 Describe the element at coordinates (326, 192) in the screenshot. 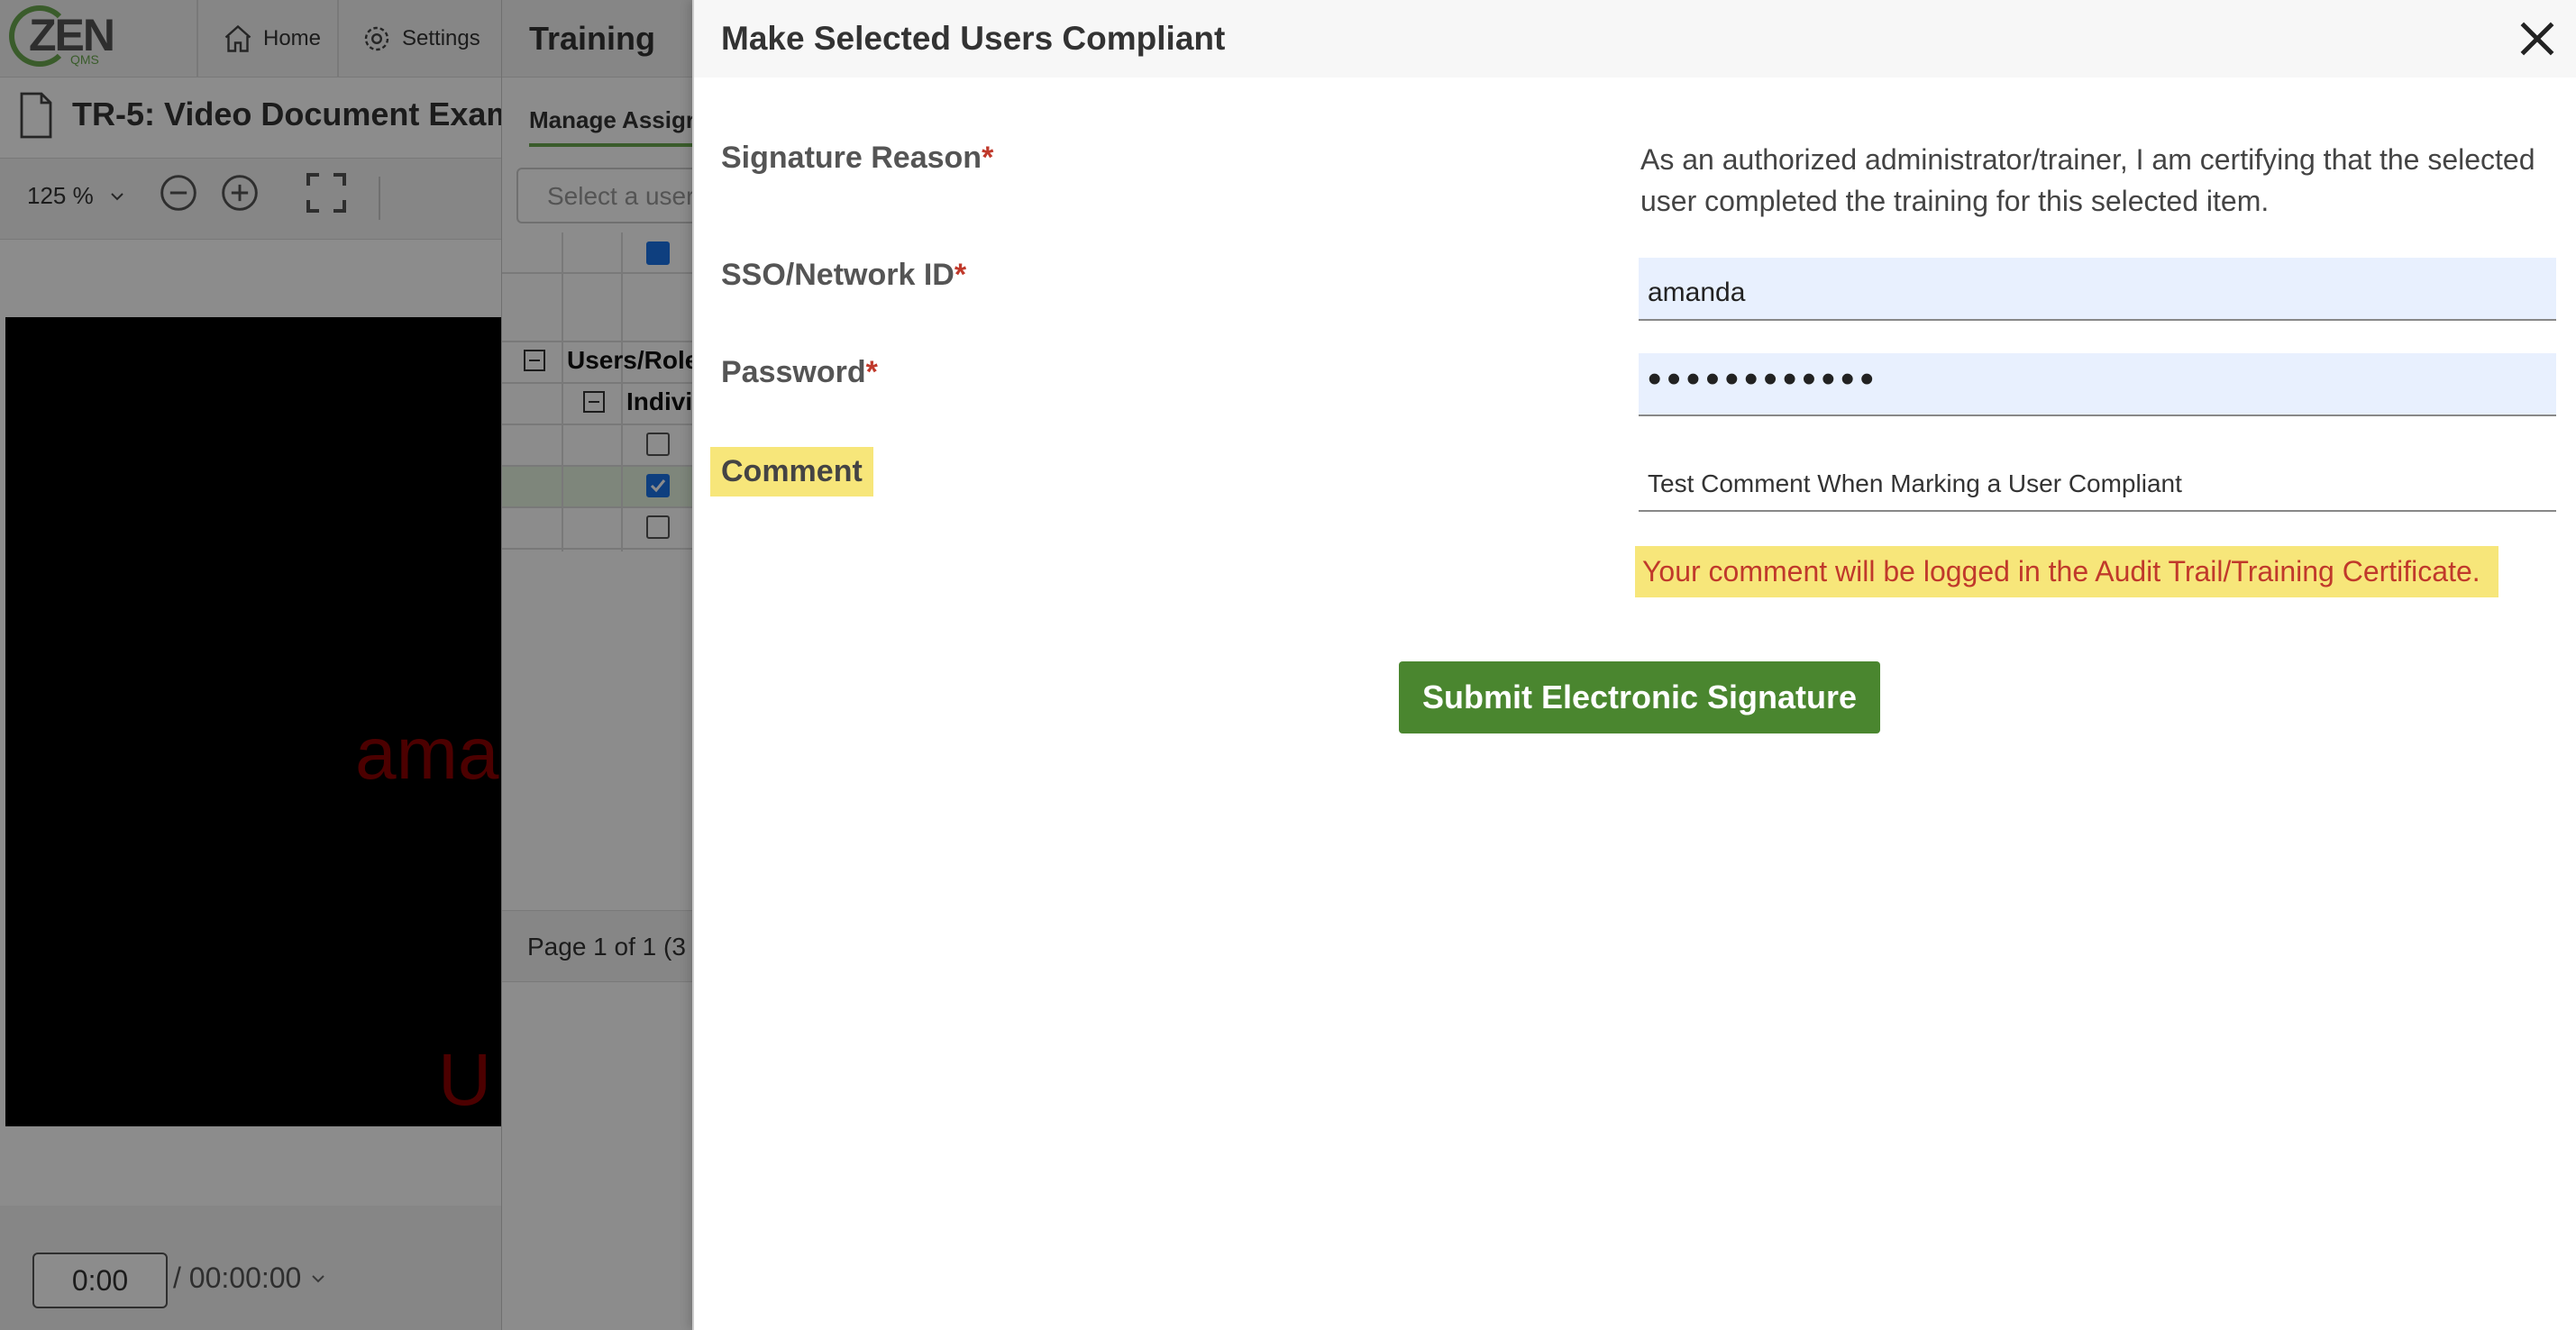

I see `fullscreen-icon` at that location.